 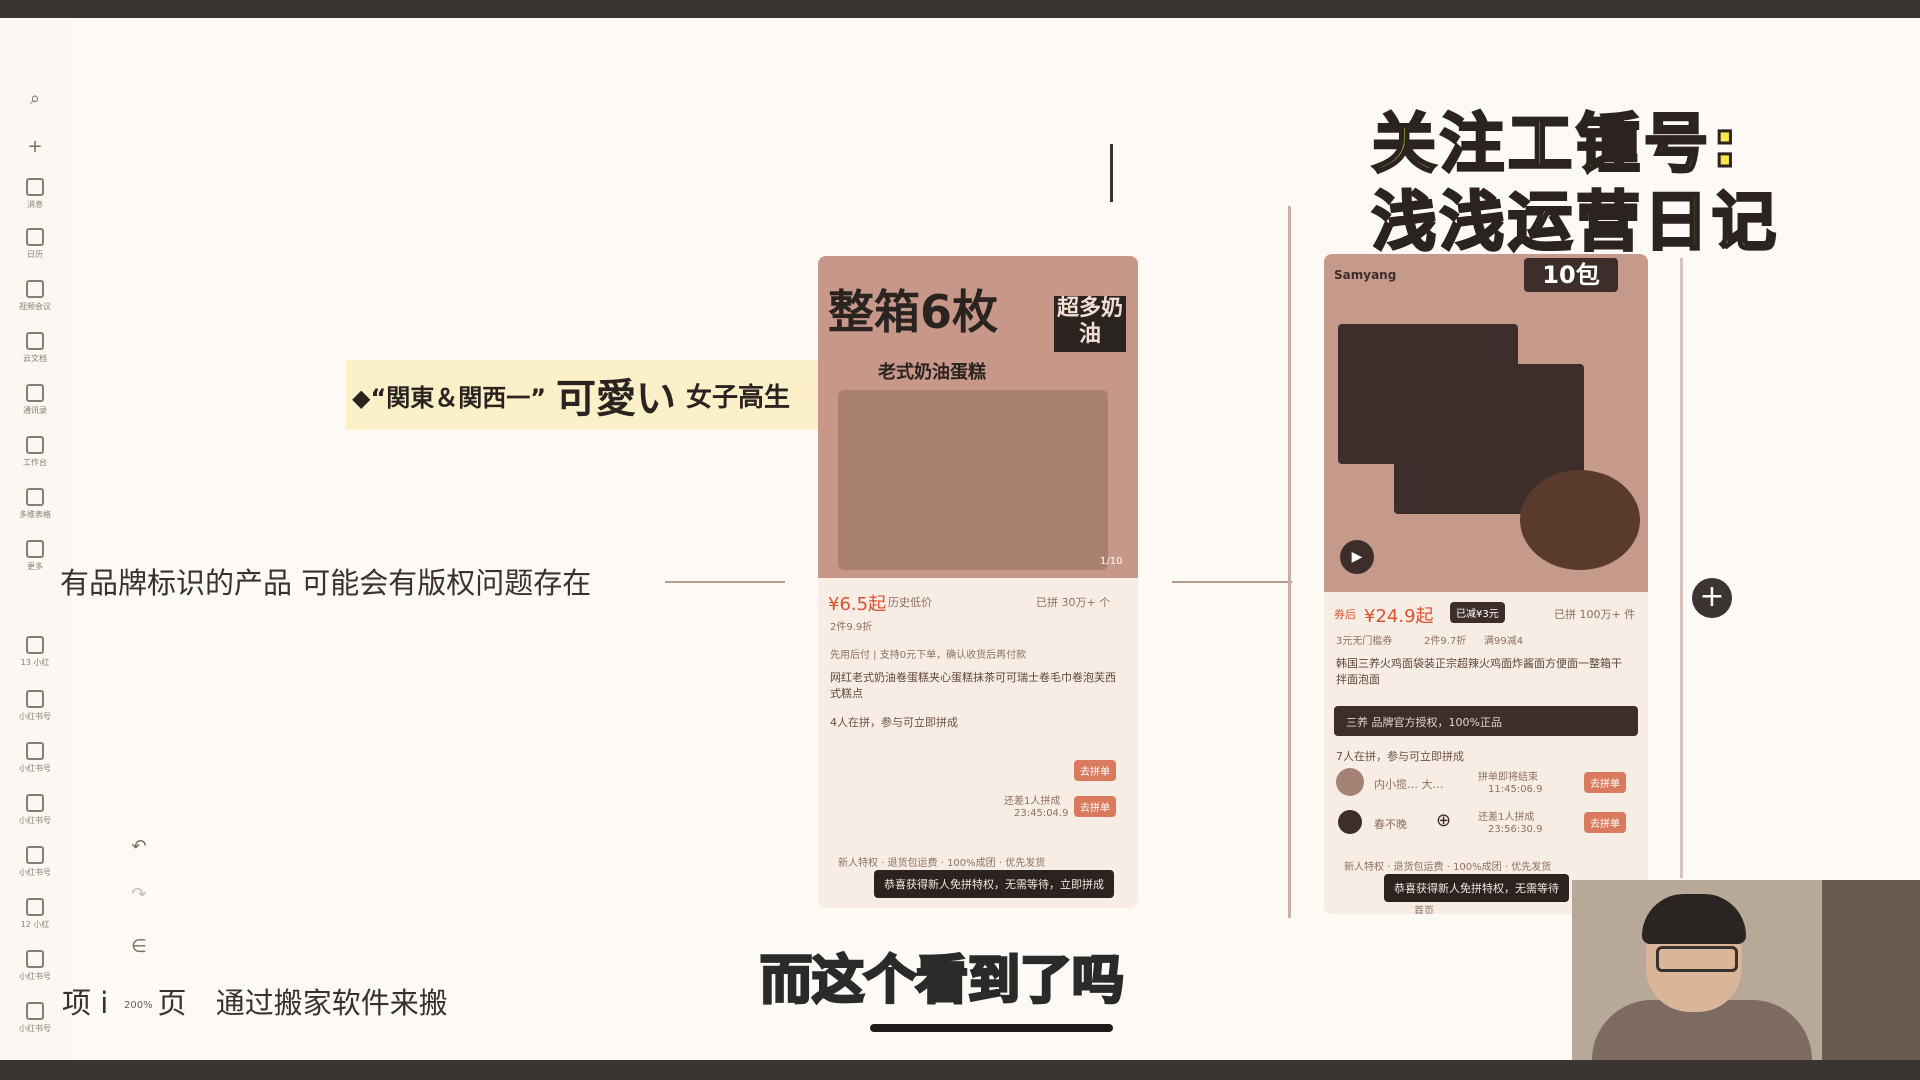 What do you see at coordinates (139, 894) in the screenshot?
I see `redo-icon: ↷` at bounding box center [139, 894].